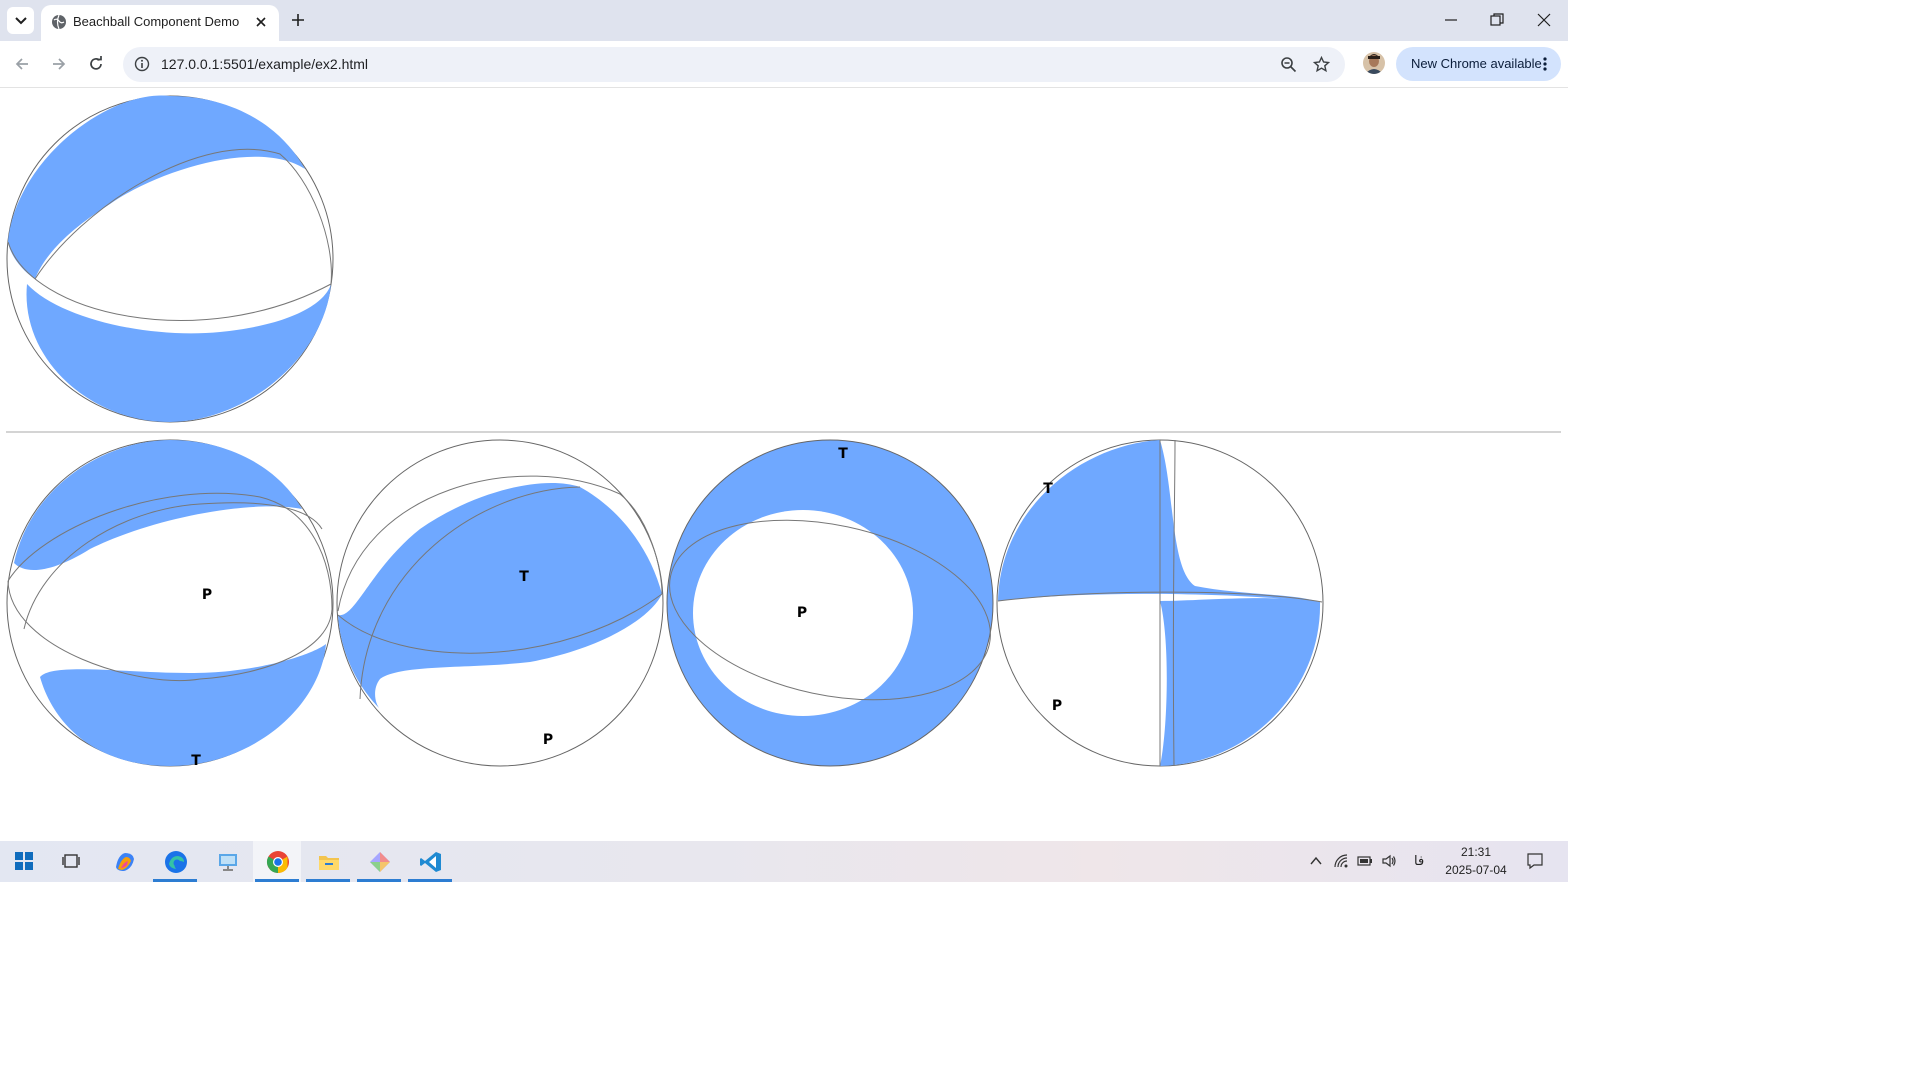 Image resolution: width=1920 pixels, height=1080 pixels. Describe the element at coordinates (142, 64) in the screenshot. I see `site-info-icon` at that location.